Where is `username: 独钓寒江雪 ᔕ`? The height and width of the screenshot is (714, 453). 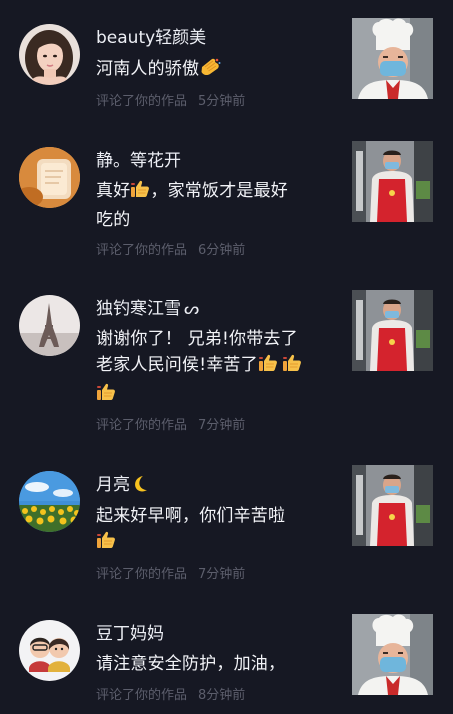
username: 独钓寒江雪 ᔕ is located at coordinates (147, 309).